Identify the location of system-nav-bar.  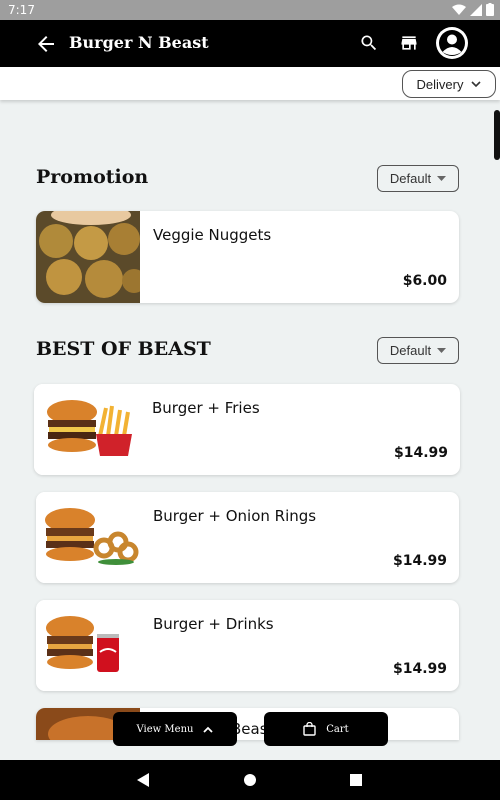
(250, 780).